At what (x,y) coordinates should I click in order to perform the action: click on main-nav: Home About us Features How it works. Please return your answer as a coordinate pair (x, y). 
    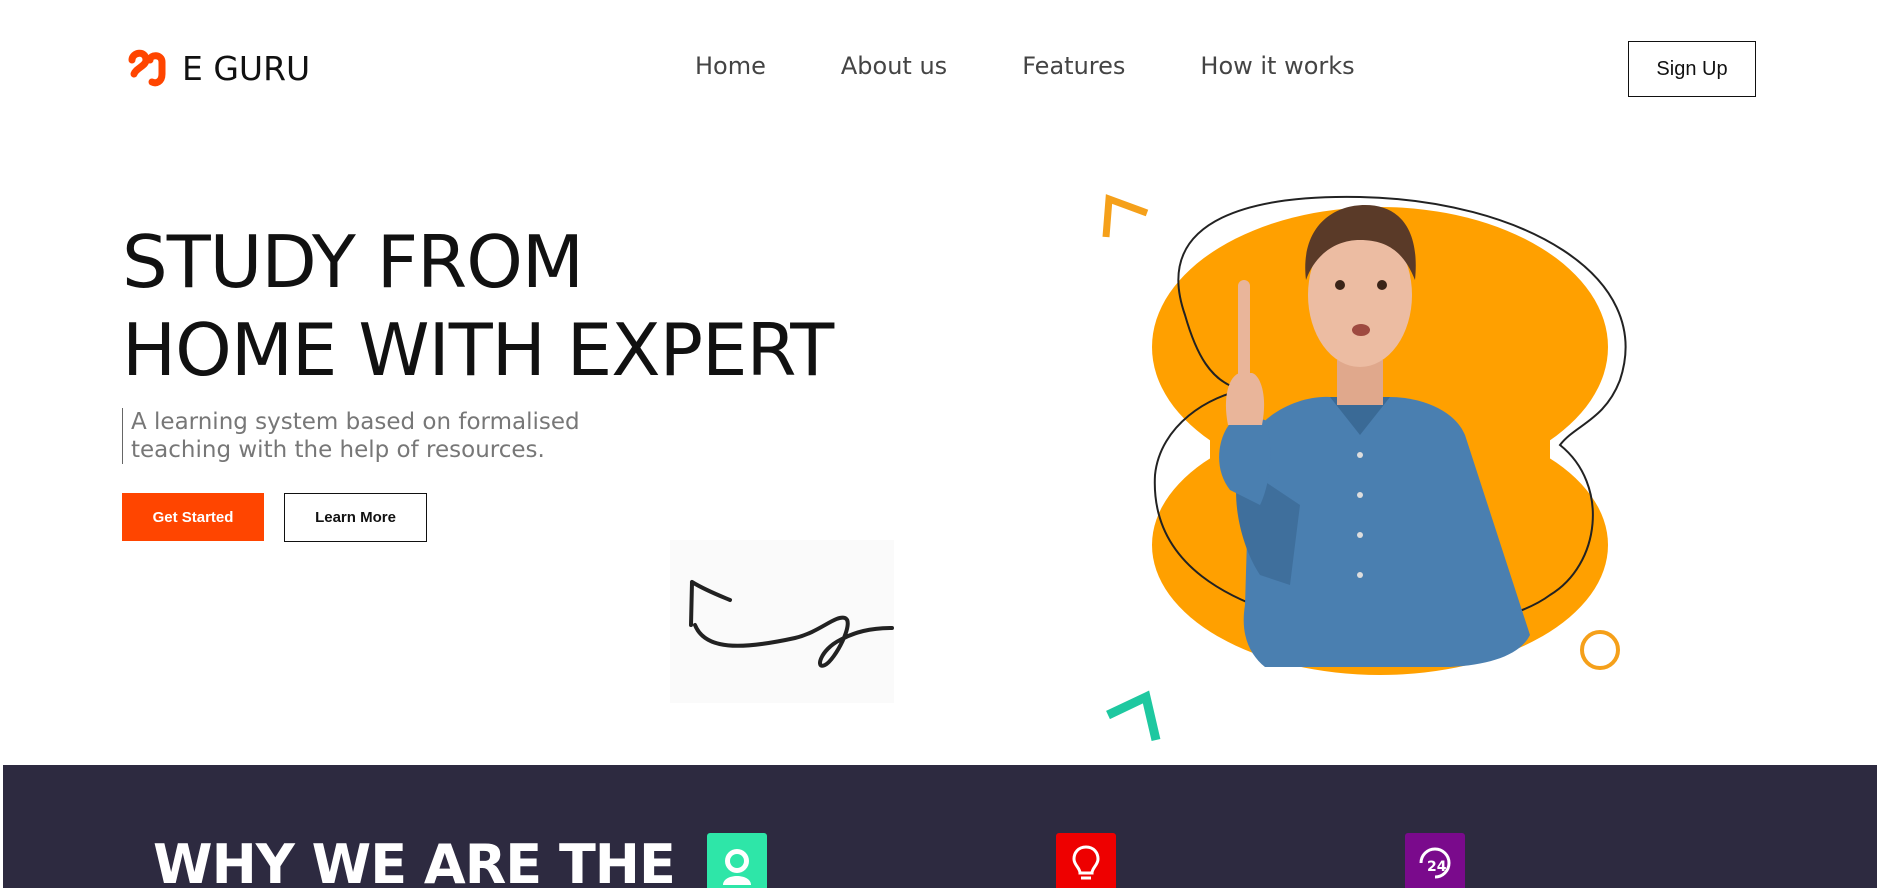
    Looking at the image, I should click on (1025, 66).